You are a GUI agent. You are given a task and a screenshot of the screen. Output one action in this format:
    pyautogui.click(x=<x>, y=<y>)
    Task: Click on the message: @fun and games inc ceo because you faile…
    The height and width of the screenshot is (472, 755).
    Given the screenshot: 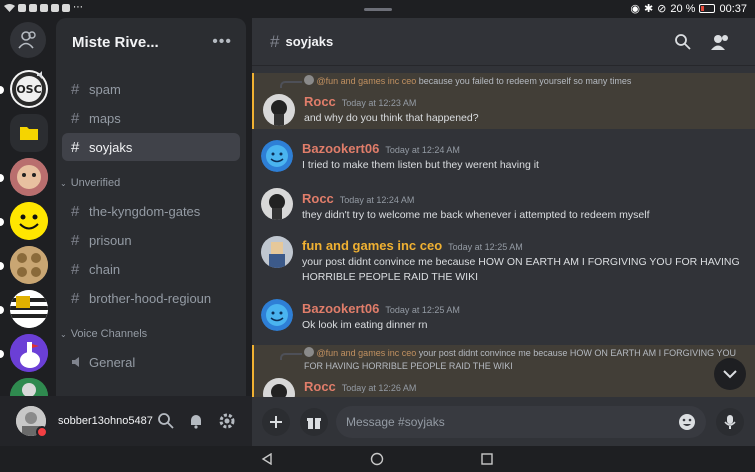 What is the action you would take?
    pyautogui.click(x=503, y=101)
    